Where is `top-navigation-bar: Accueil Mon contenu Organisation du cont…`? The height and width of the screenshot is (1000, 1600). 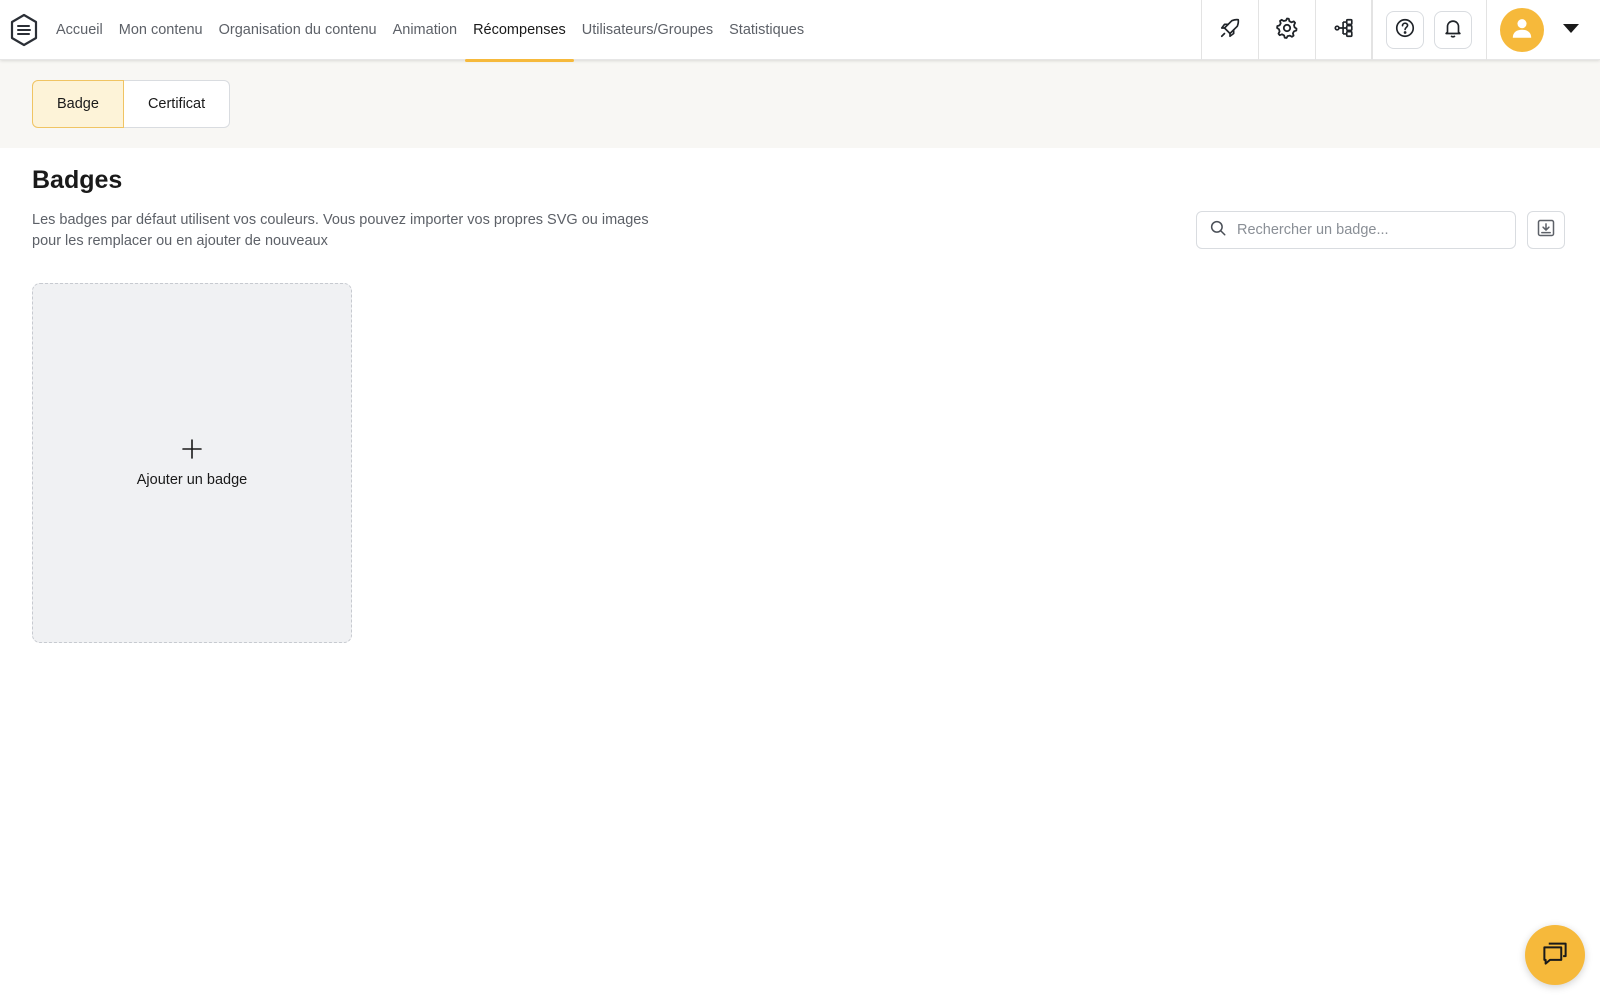
top-navigation-bar: Accueil Mon contenu Organisation du cont… is located at coordinates (800, 31).